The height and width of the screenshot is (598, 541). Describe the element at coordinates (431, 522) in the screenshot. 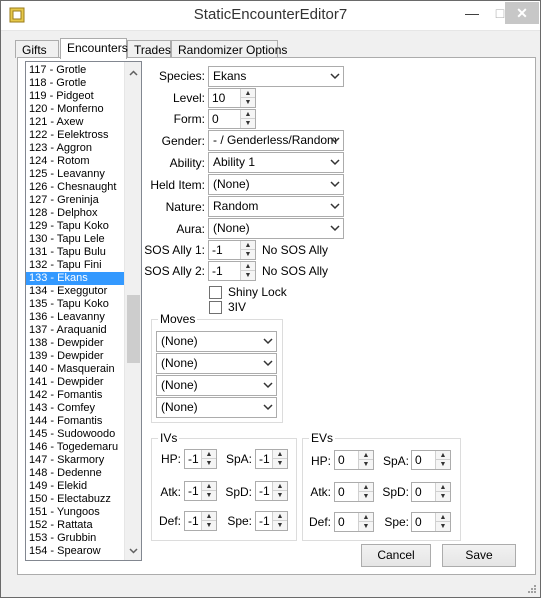

I see `ev-spe-input: 0 ▲ ▼` at that location.